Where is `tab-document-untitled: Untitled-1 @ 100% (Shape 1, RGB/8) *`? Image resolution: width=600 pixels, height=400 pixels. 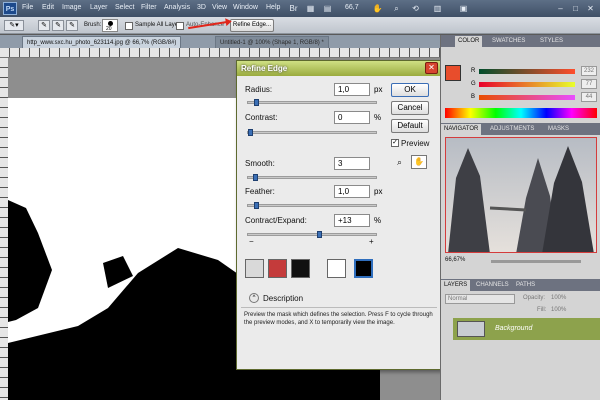
tab-document-untitled: Untitled-1 @ 100% (Shape 1, RGB/8) * is located at coordinates (272, 42).